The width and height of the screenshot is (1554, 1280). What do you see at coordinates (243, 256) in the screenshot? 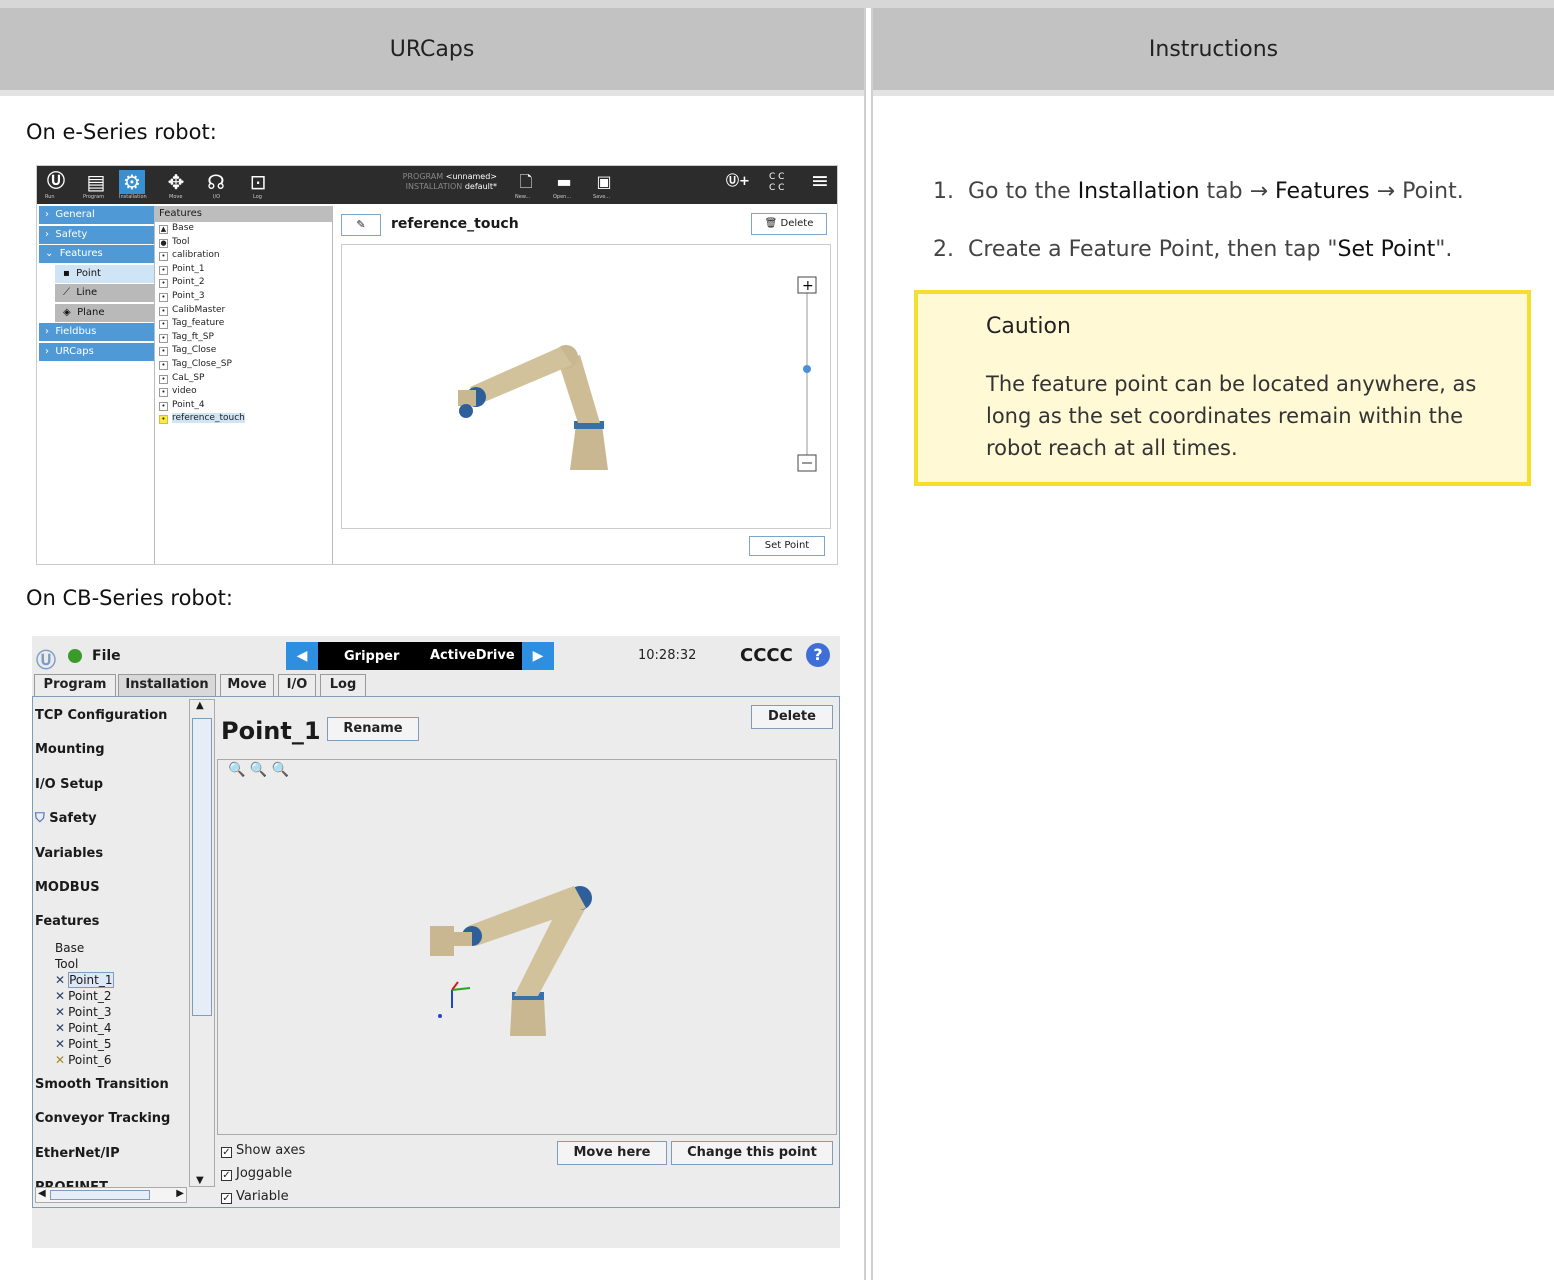
I see `feature-list-item: • calibration` at bounding box center [243, 256].